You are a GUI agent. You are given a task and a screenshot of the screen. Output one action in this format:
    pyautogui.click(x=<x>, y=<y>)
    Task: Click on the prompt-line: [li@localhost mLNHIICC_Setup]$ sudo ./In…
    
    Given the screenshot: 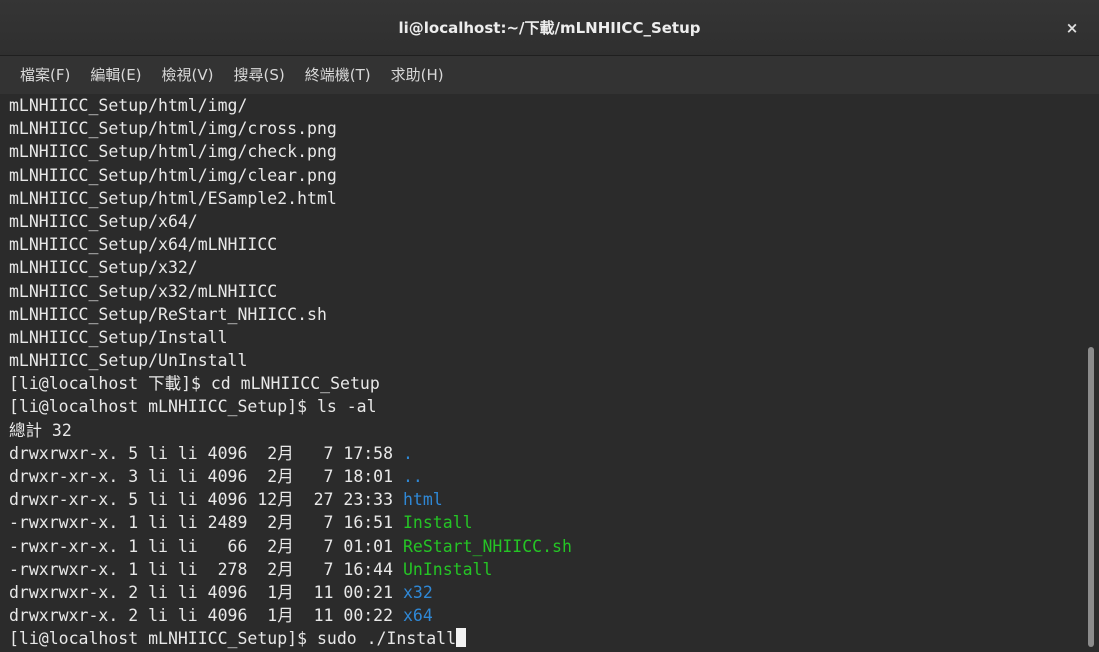 What is the action you would take?
    pyautogui.click(x=541, y=638)
    